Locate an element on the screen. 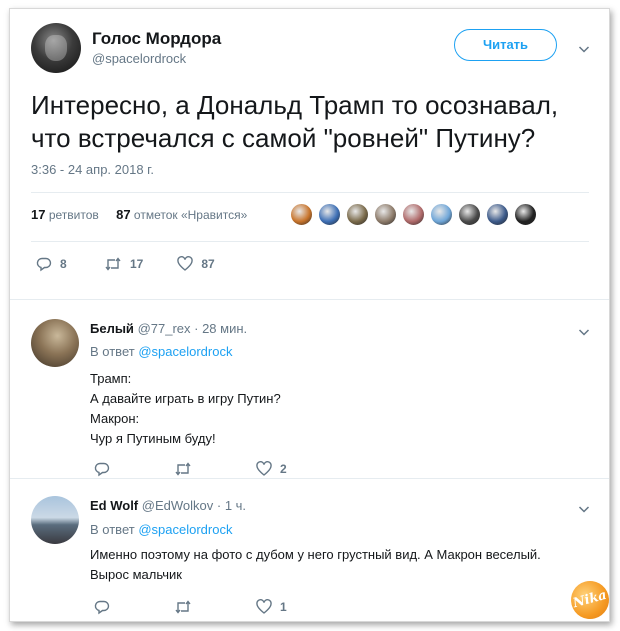 Image resolution: width=620 pixels, height=631 pixels. reply-author-handle: @EdWolkov is located at coordinates (177, 505).